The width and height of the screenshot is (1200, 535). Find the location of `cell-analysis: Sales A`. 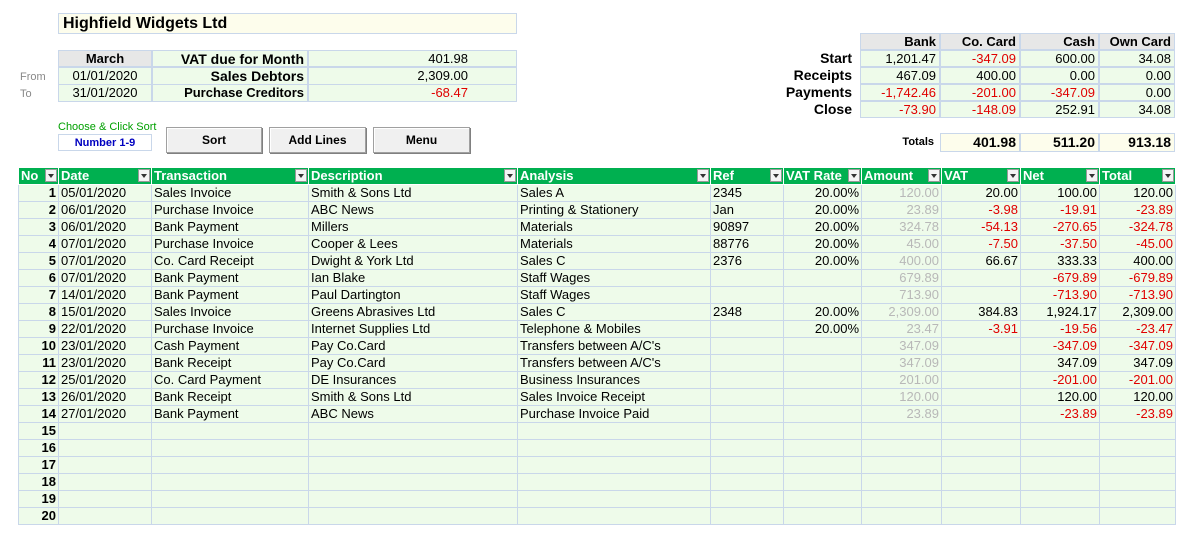

cell-analysis: Sales A is located at coordinates (614, 193).